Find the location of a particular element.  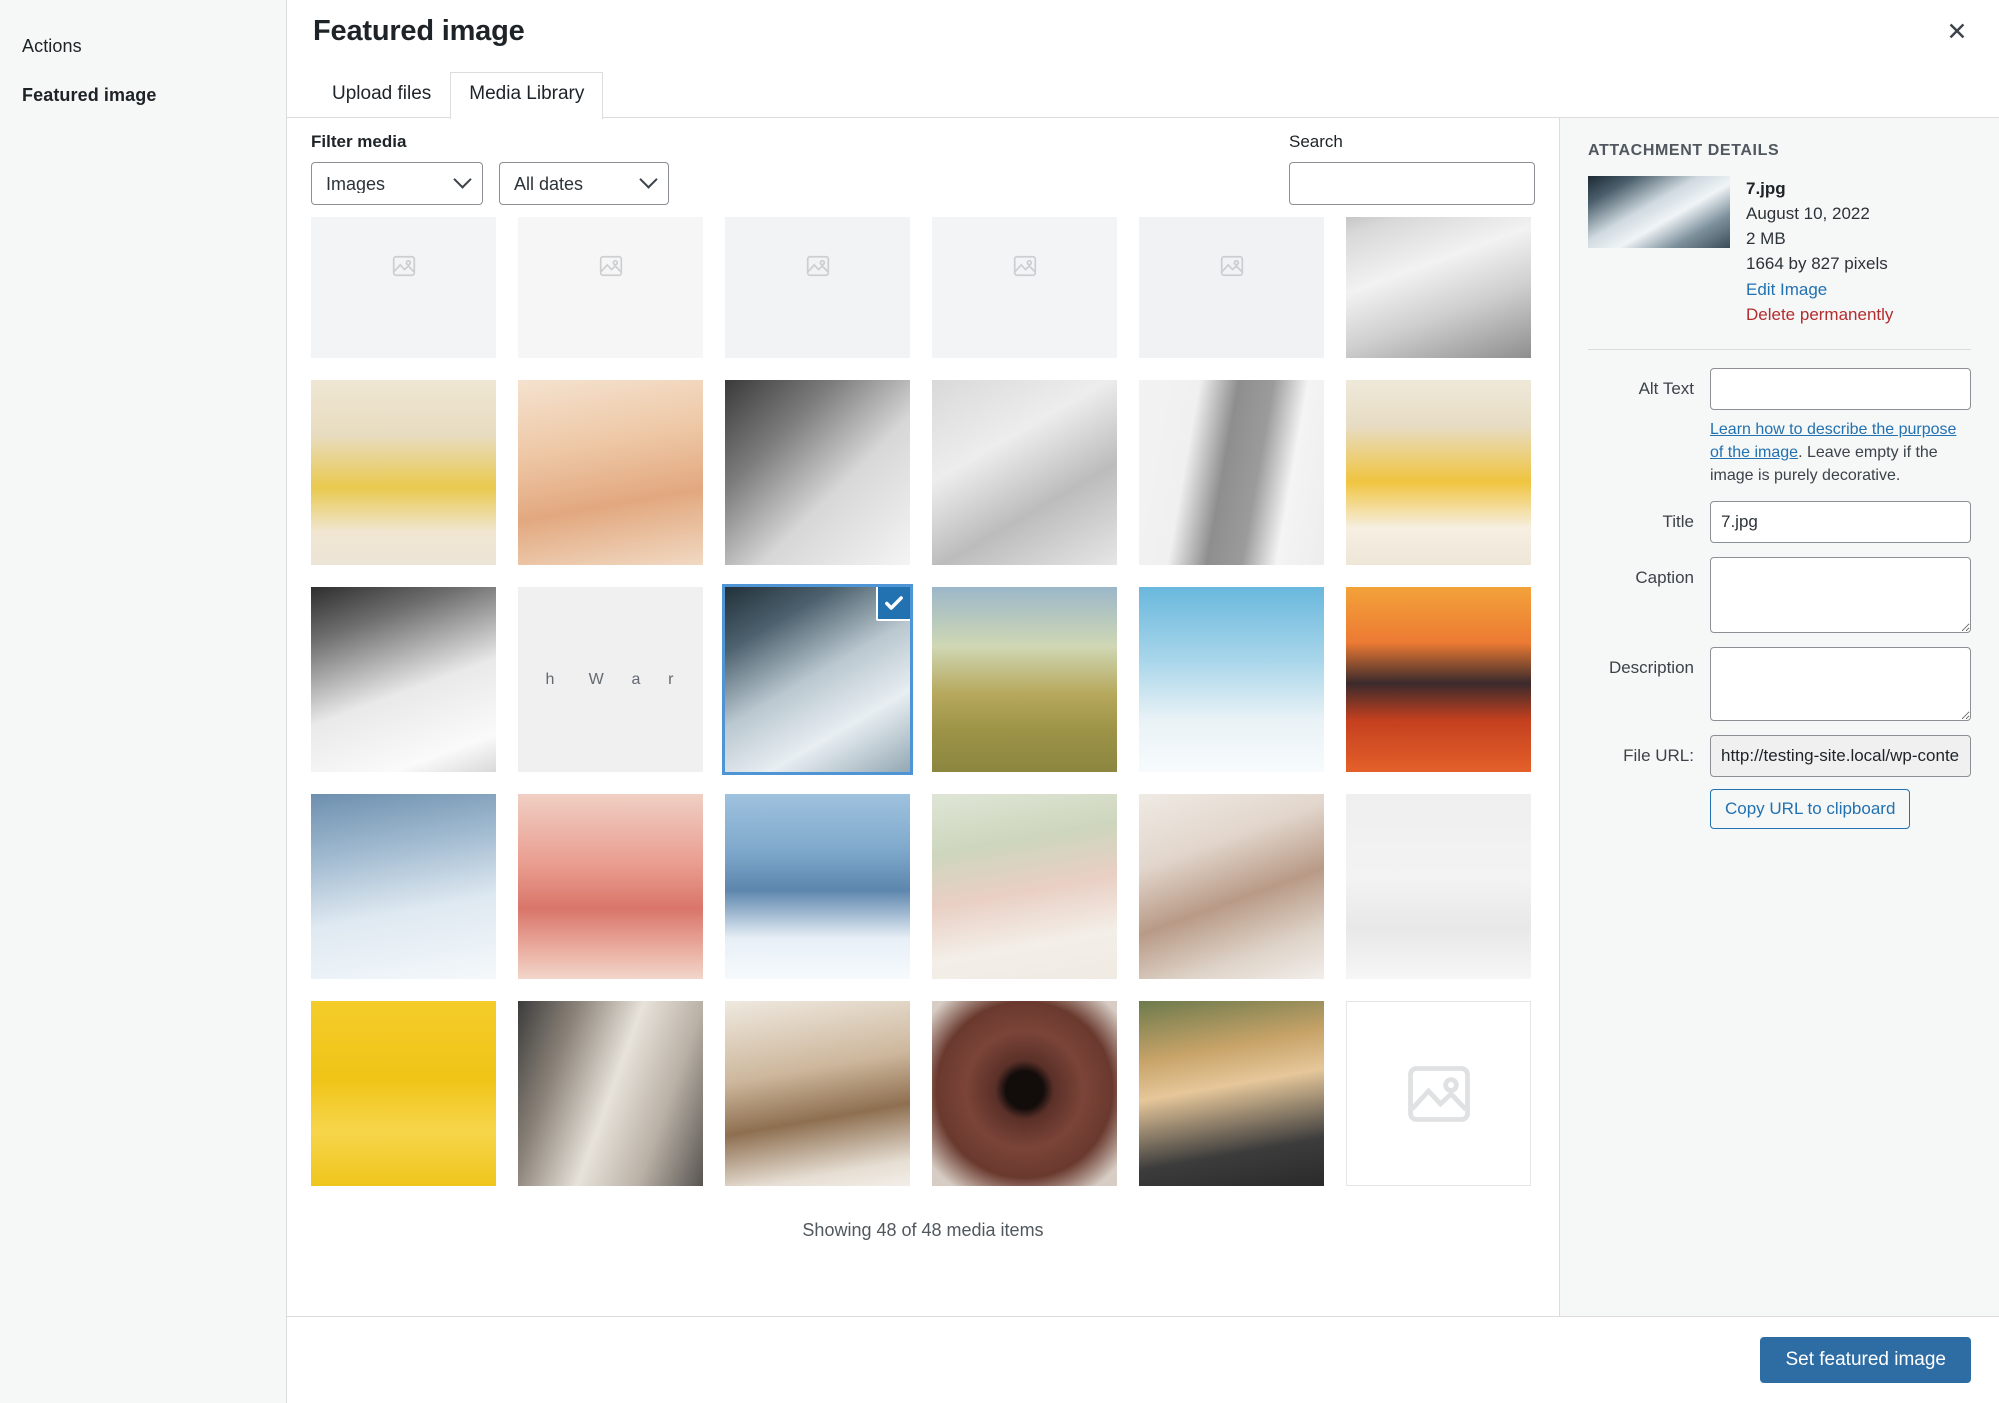

tab-media-library: Media Library is located at coordinates (527, 95).